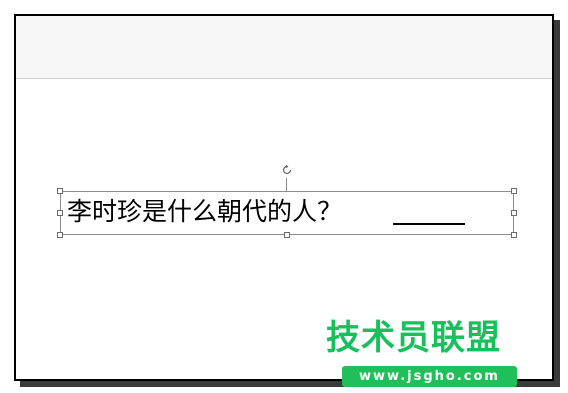 This screenshot has width=568, height=393. Describe the element at coordinates (429, 376) in the screenshot. I see `watermark-url: www.jsgho.com` at that location.